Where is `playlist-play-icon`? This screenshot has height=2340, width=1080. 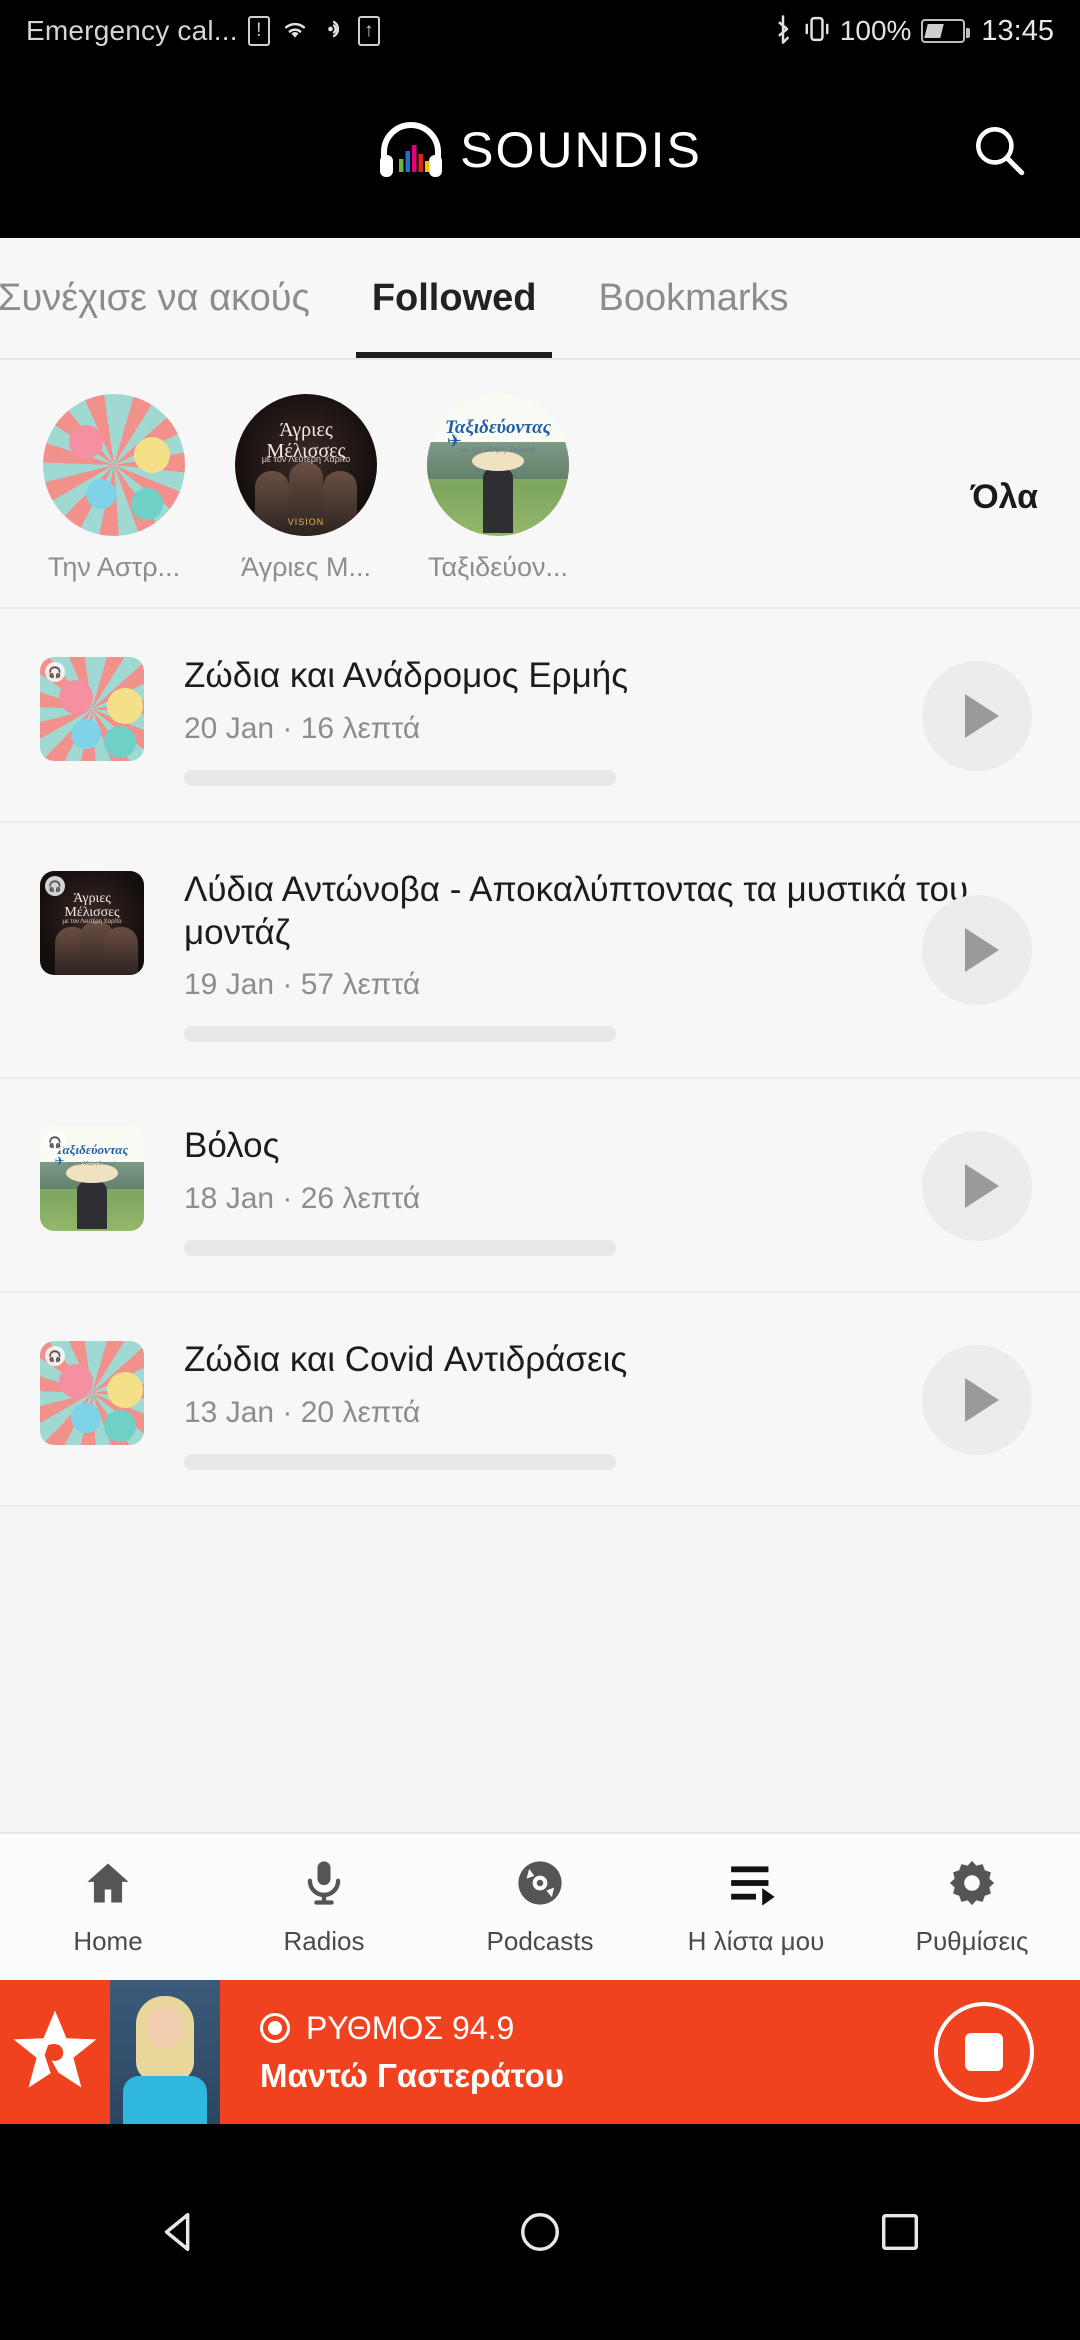
playlist-play-icon is located at coordinates (756, 1885).